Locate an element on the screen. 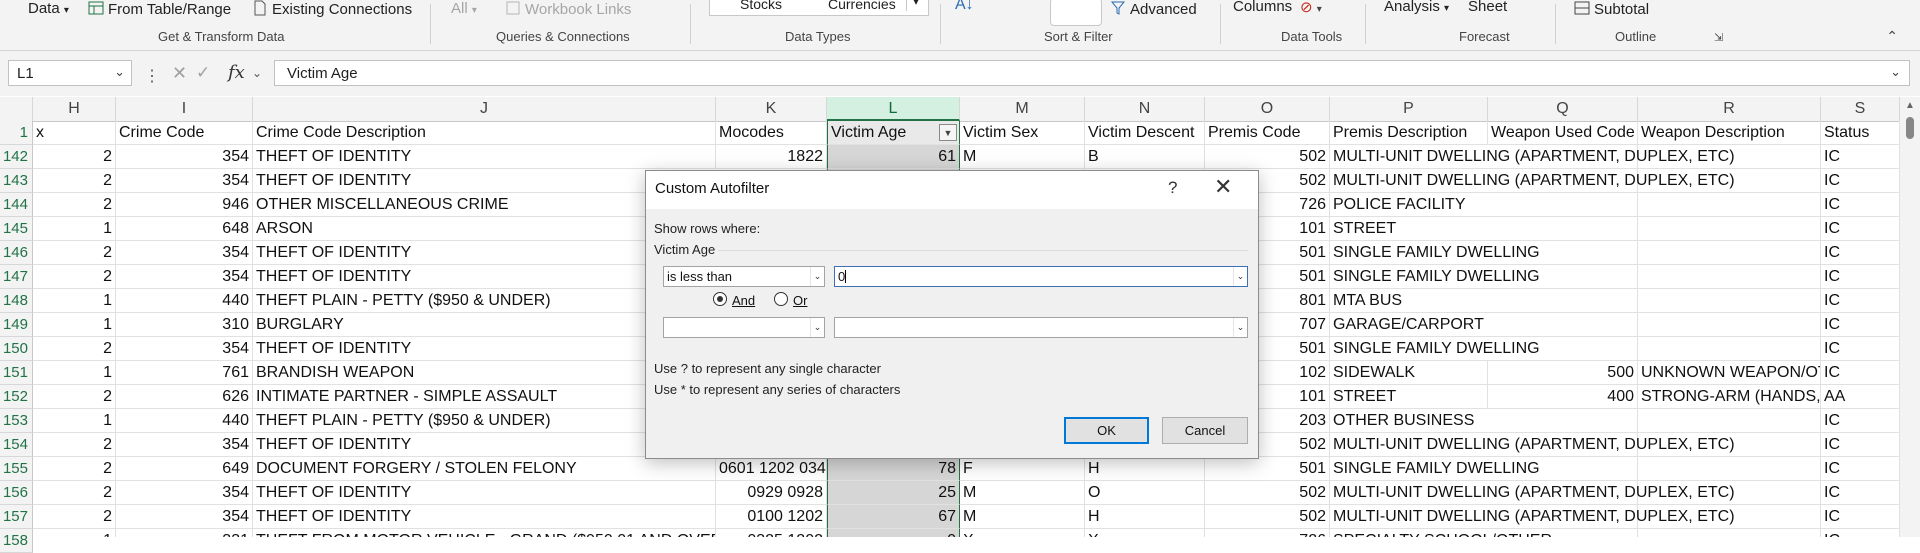 This screenshot has height=553, width=1920. column-header-k: K is located at coordinates (771, 109).